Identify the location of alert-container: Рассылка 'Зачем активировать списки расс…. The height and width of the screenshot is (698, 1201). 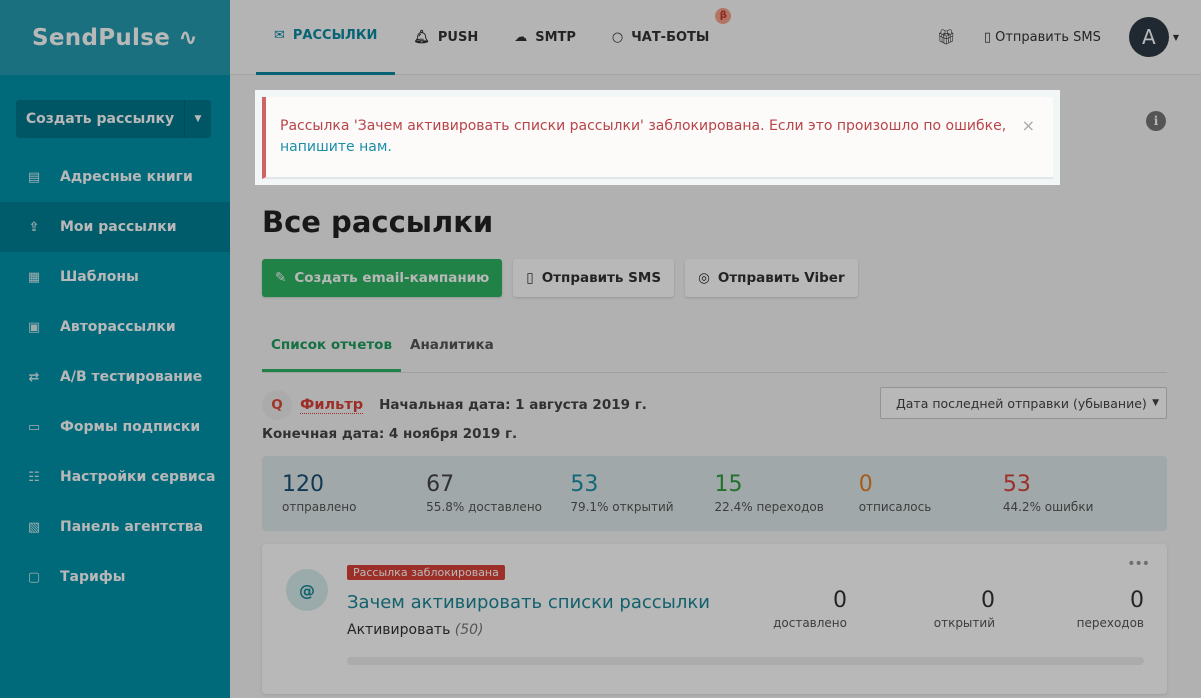
(657, 137).